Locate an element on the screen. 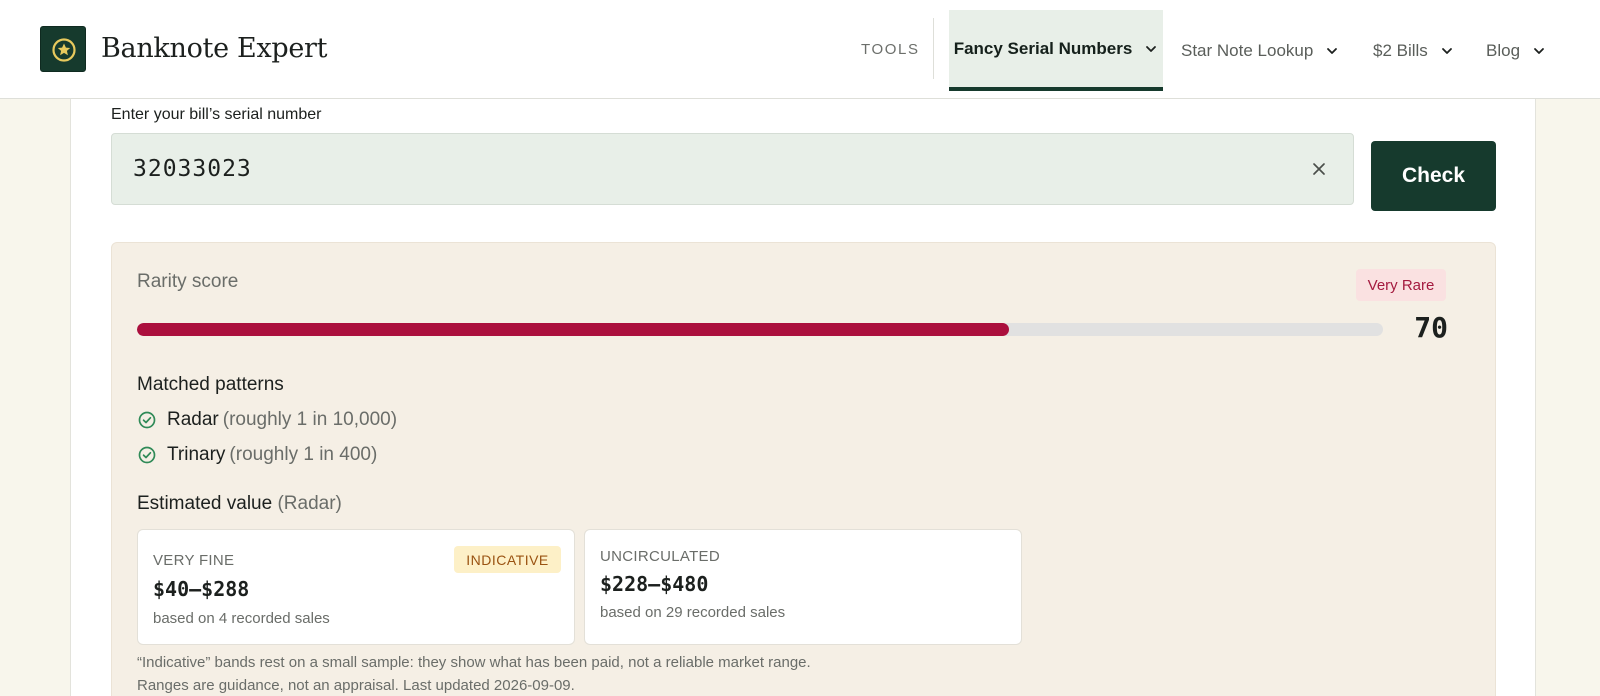 The height and width of the screenshot is (696, 1600). pattern-item: Radar (roughly 1 in 10,000) is located at coordinates (267, 420).